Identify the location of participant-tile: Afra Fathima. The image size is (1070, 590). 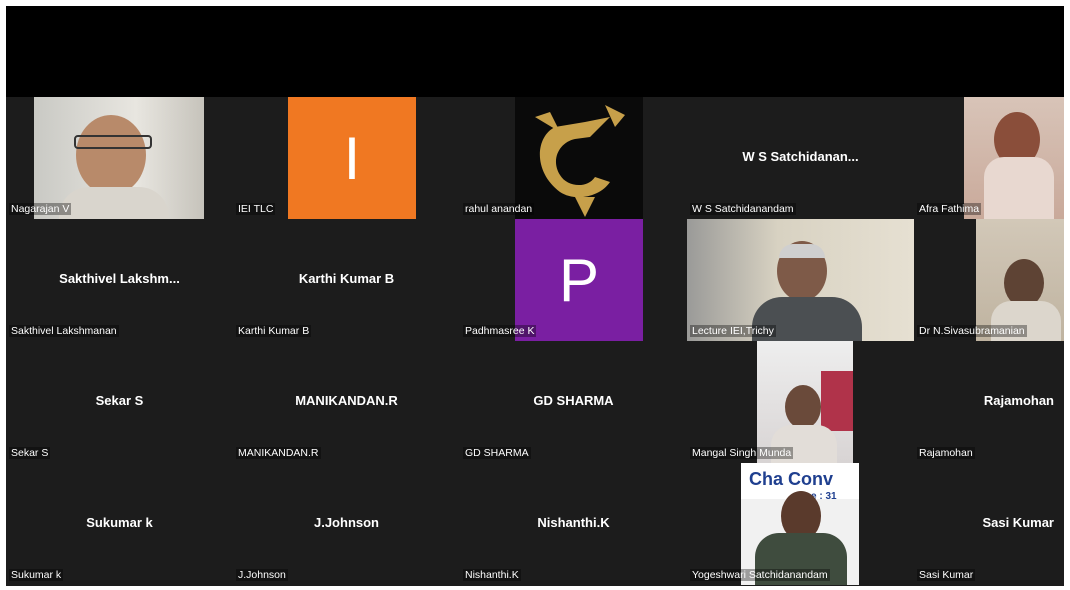
(989, 158).